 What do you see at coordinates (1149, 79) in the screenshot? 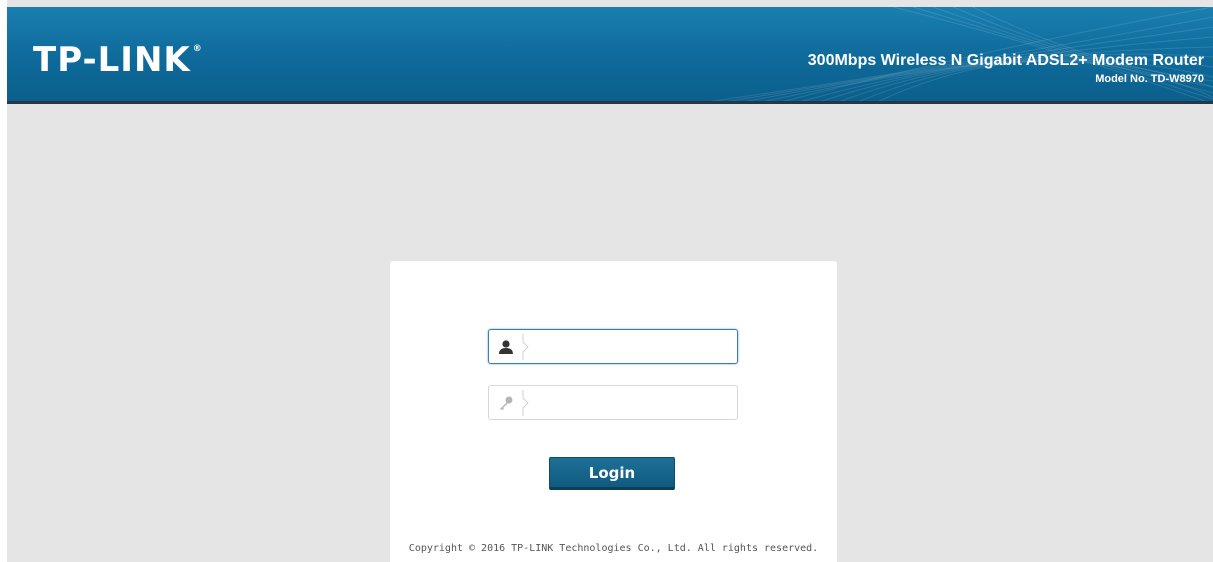
I see `model-number: Model No. TD-W8970` at bounding box center [1149, 79].